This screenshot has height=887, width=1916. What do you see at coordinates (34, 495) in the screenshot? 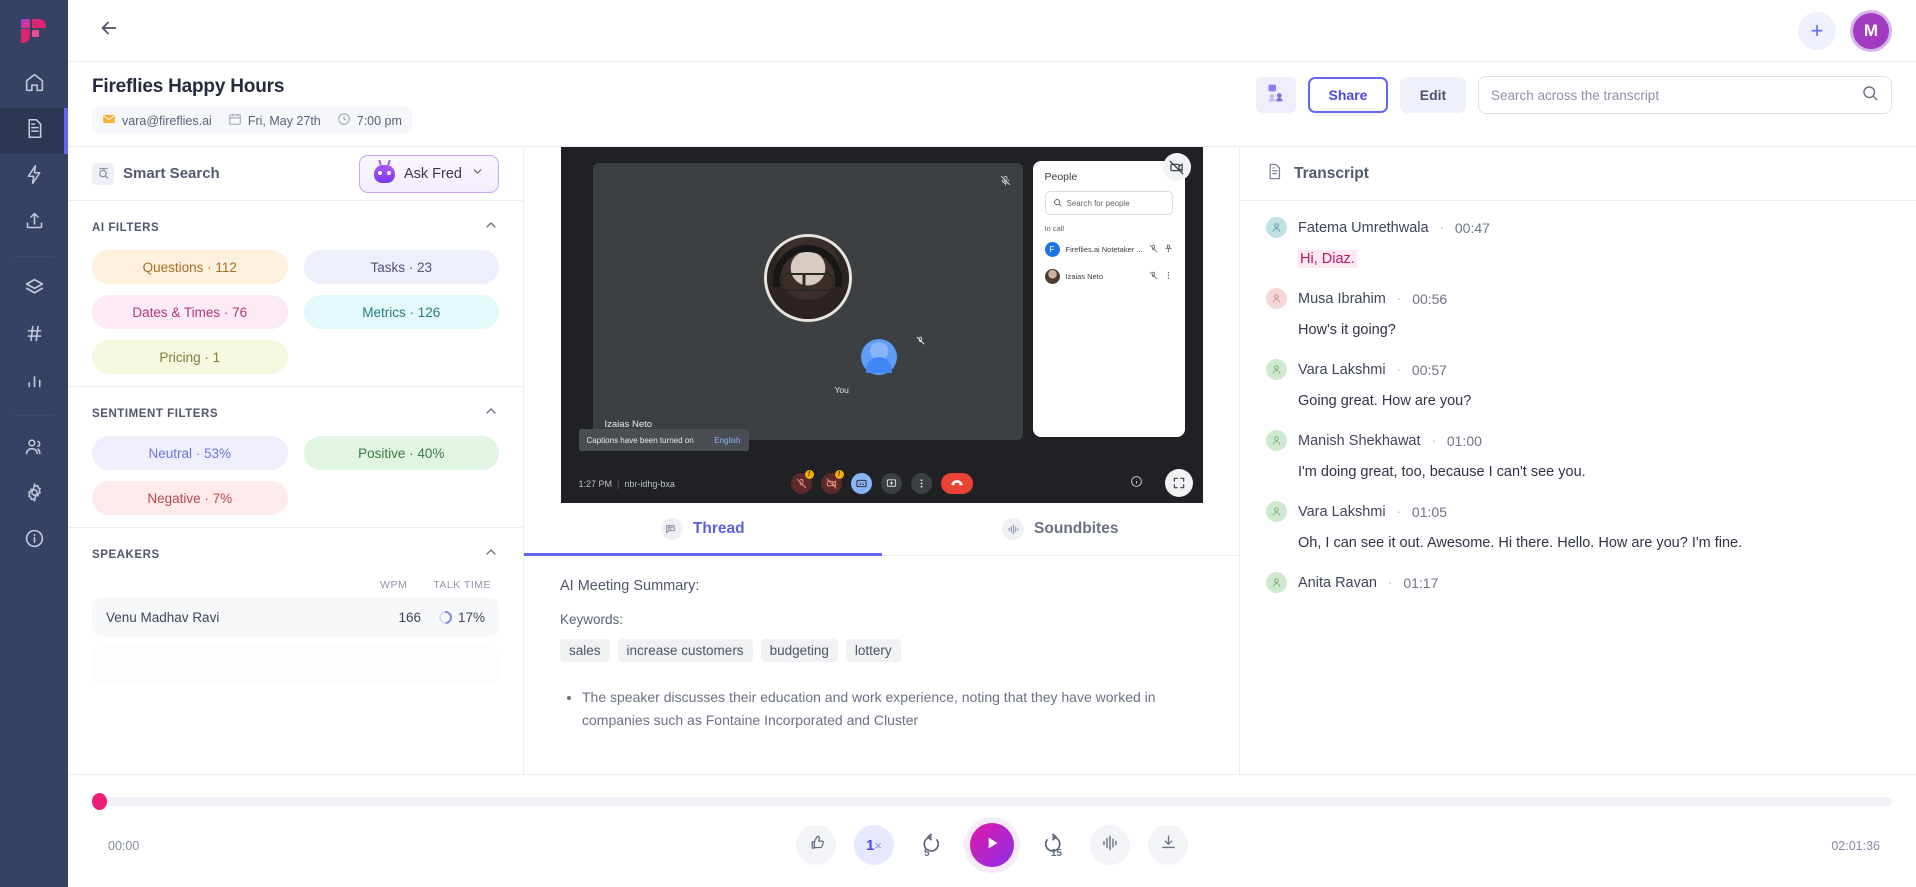
I see `sidebar-item-settings` at bounding box center [34, 495].